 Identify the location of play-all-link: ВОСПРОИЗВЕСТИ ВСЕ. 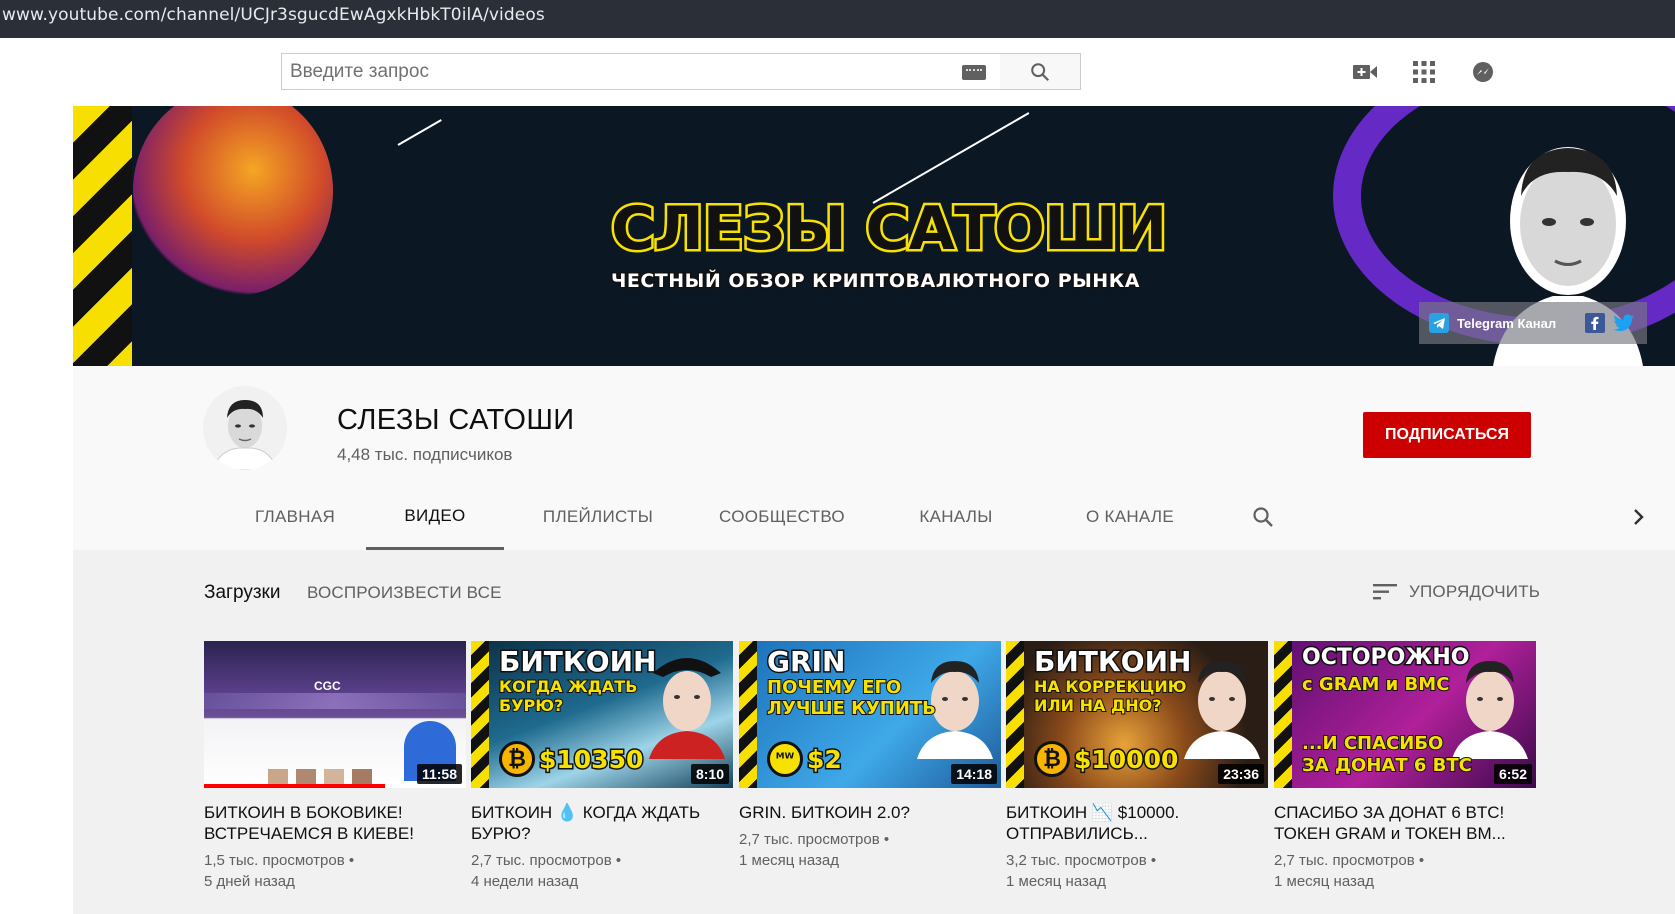
(404, 593).